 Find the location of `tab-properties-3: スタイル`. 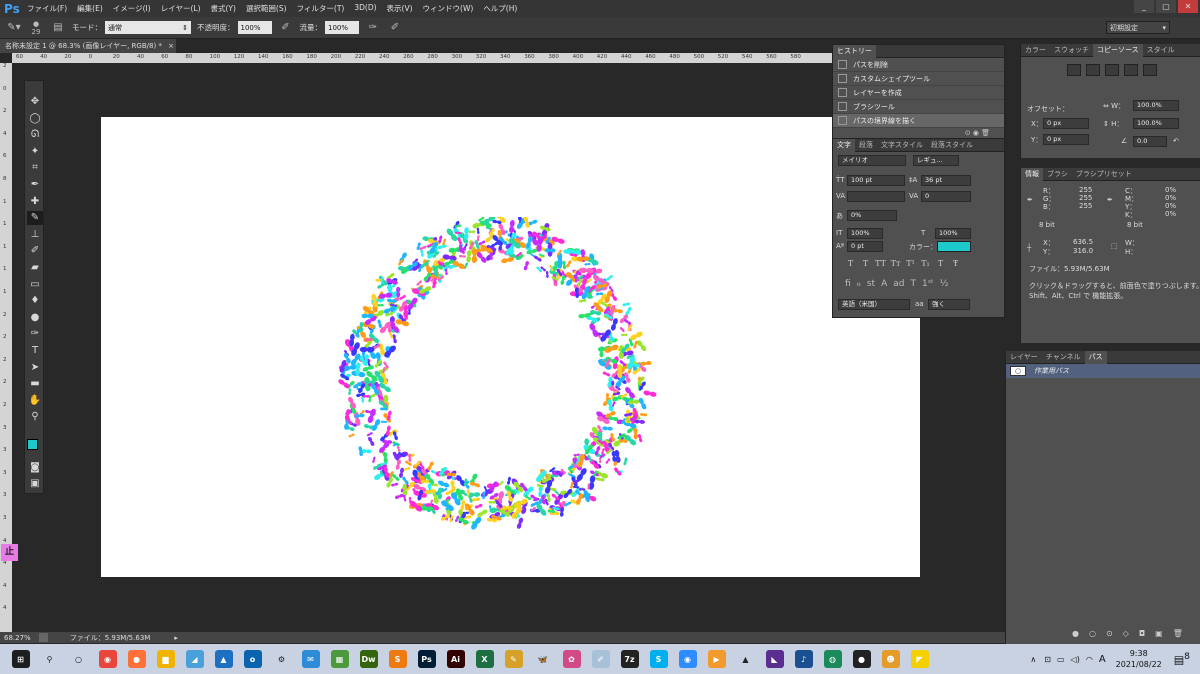

tab-properties-3: スタイル is located at coordinates (1161, 50).